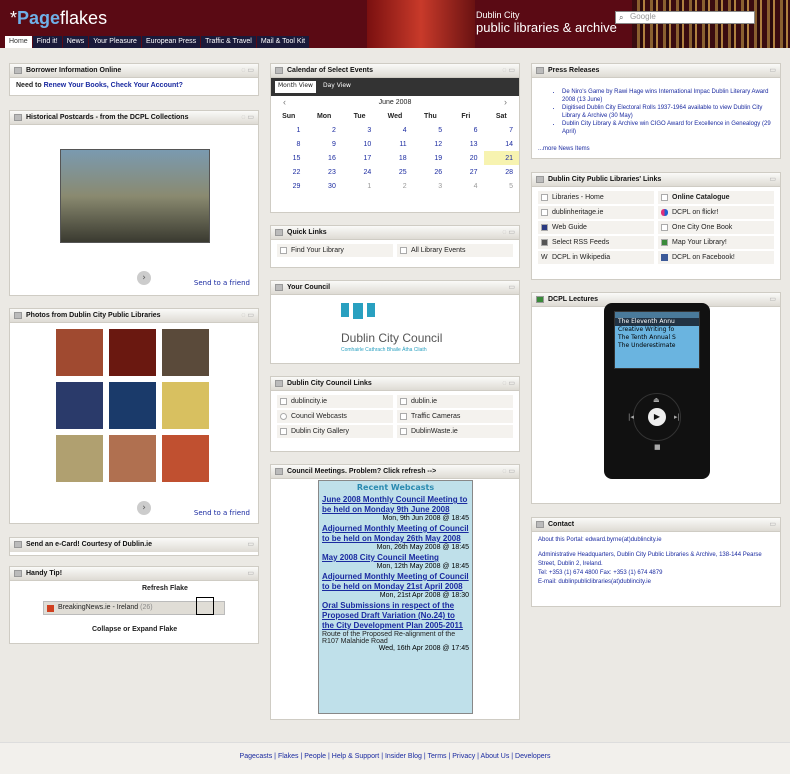  Describe the element at coordinates (465, 130) in the screenshot. I see `calendar-day: 6` at that location.